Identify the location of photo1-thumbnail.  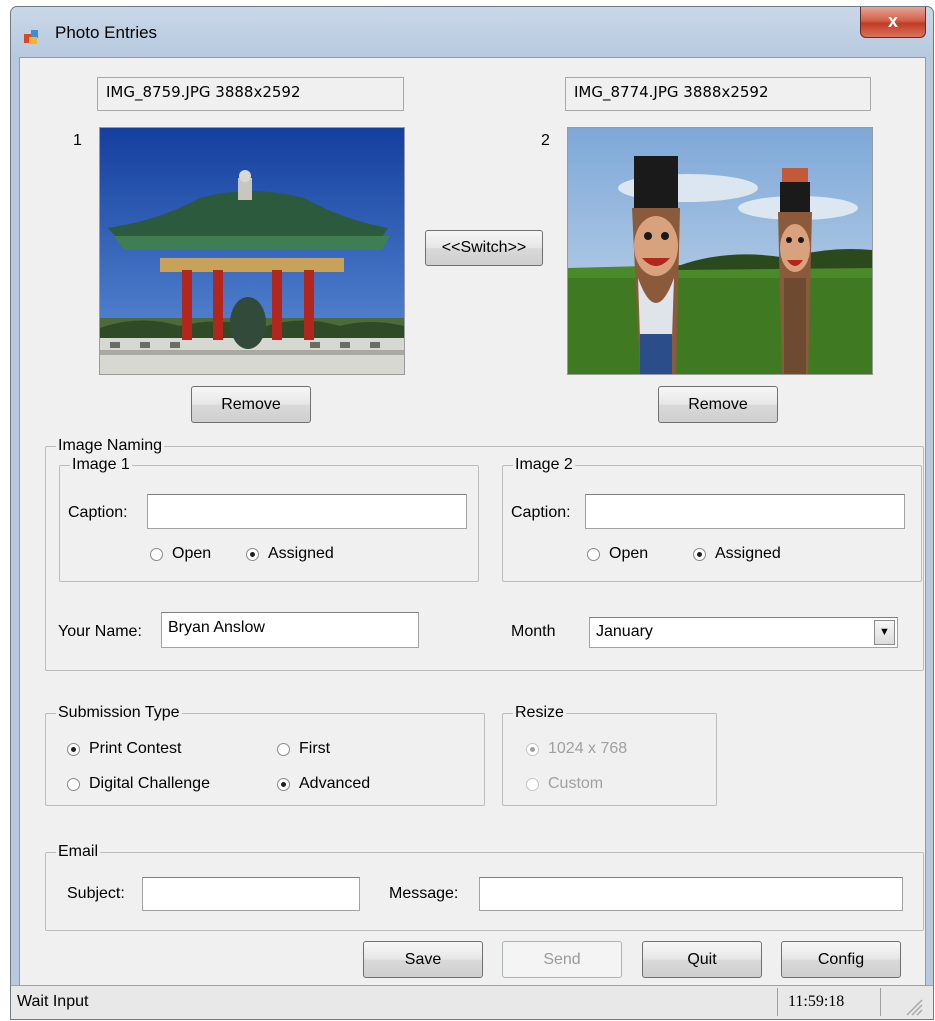
(252, 251).